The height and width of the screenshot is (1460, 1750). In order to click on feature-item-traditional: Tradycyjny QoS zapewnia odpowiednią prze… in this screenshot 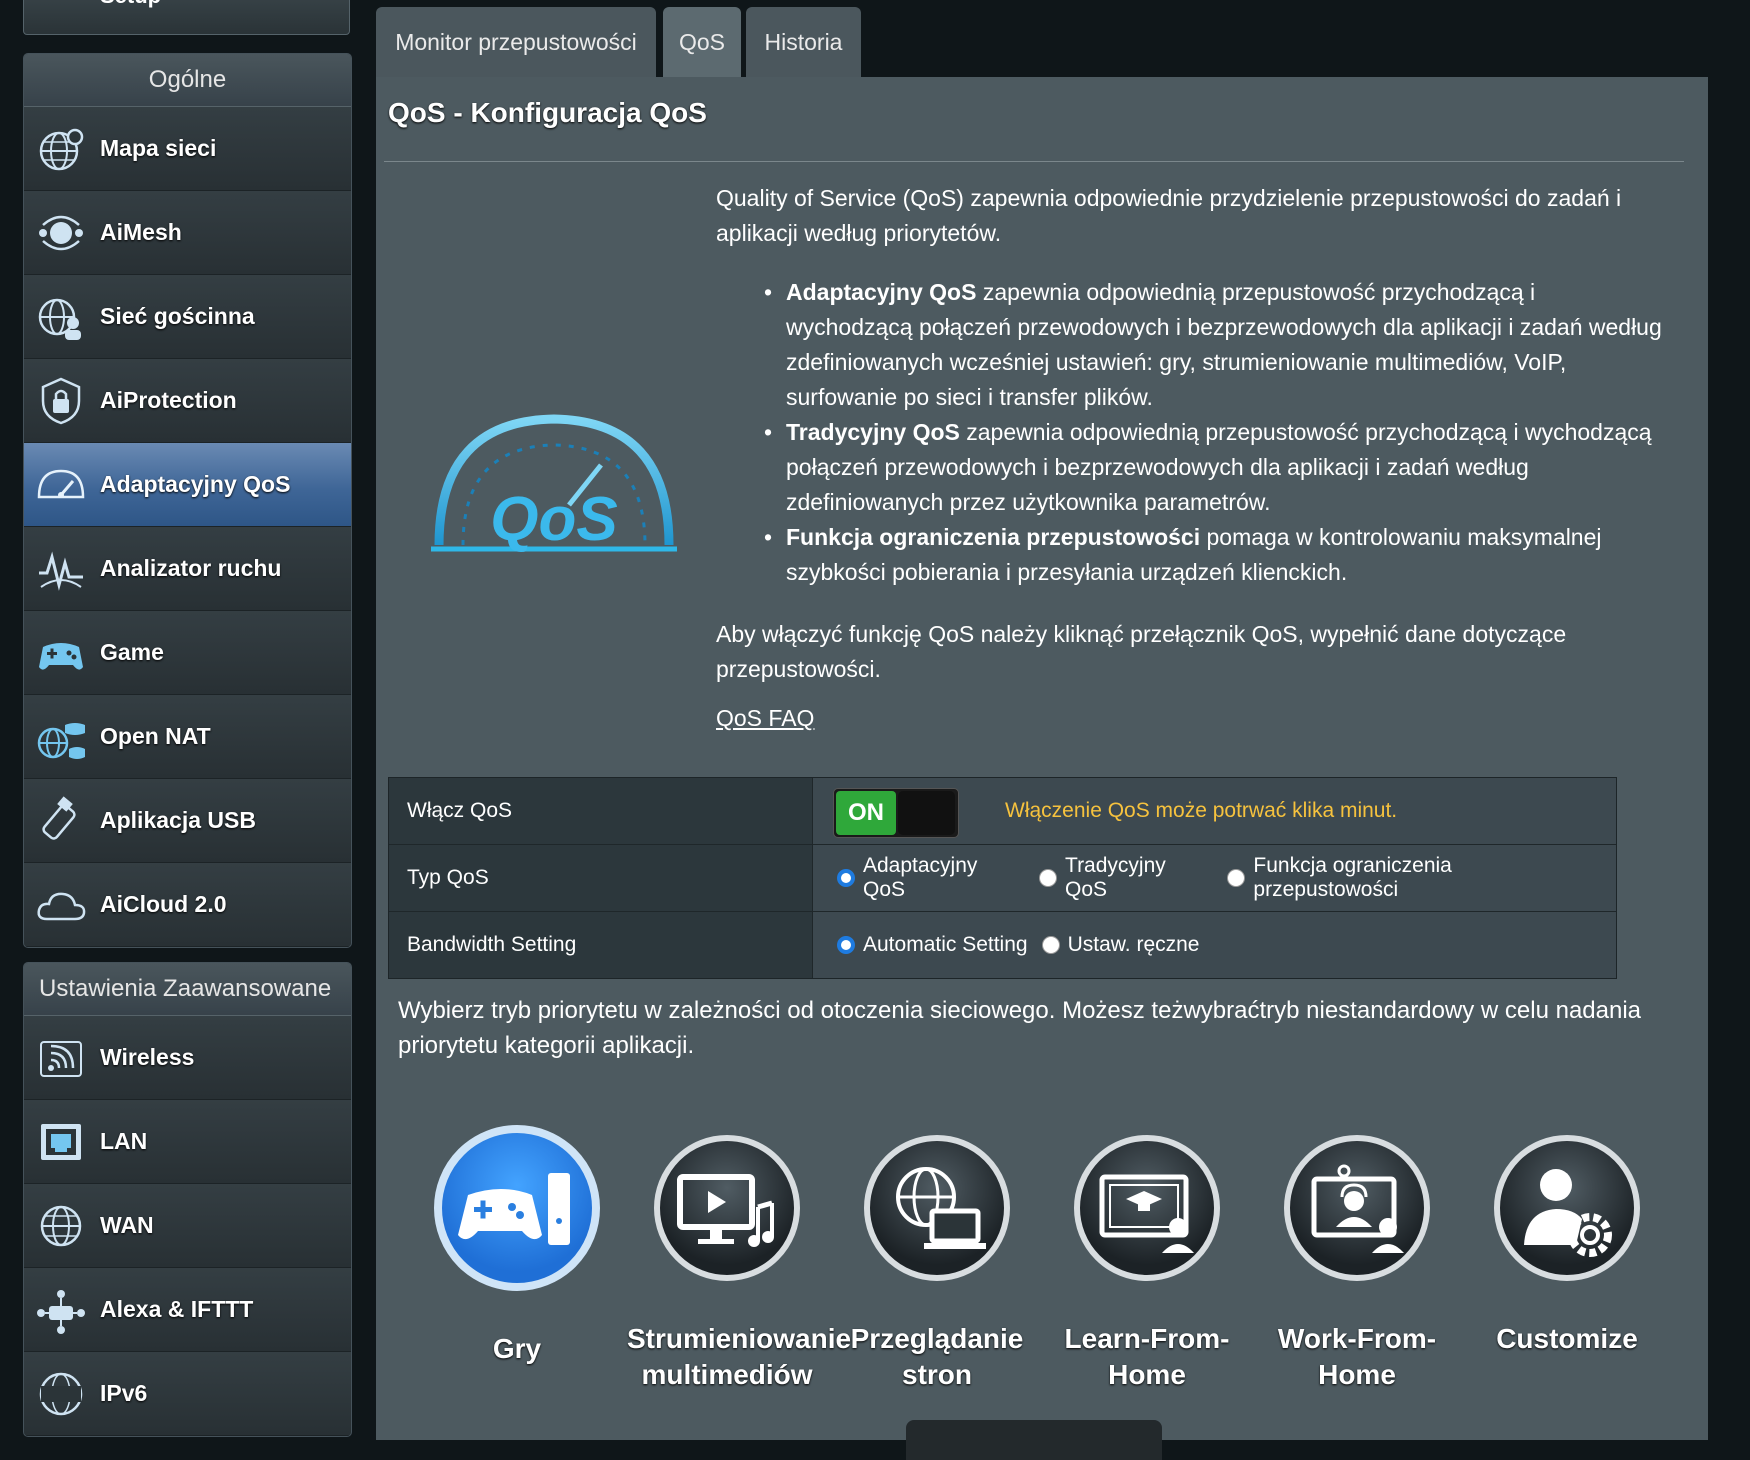, I will do `click(1215, 467)`.